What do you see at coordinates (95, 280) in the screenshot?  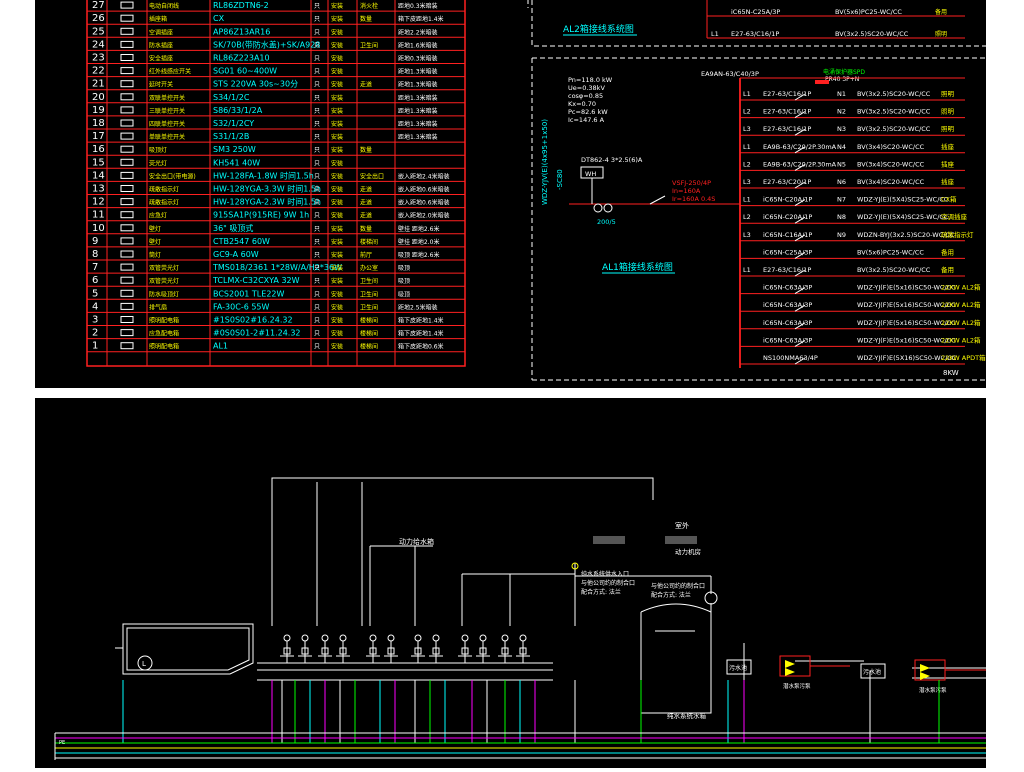 I see `legend-row-number: 6` at bounding box center [95, 280].